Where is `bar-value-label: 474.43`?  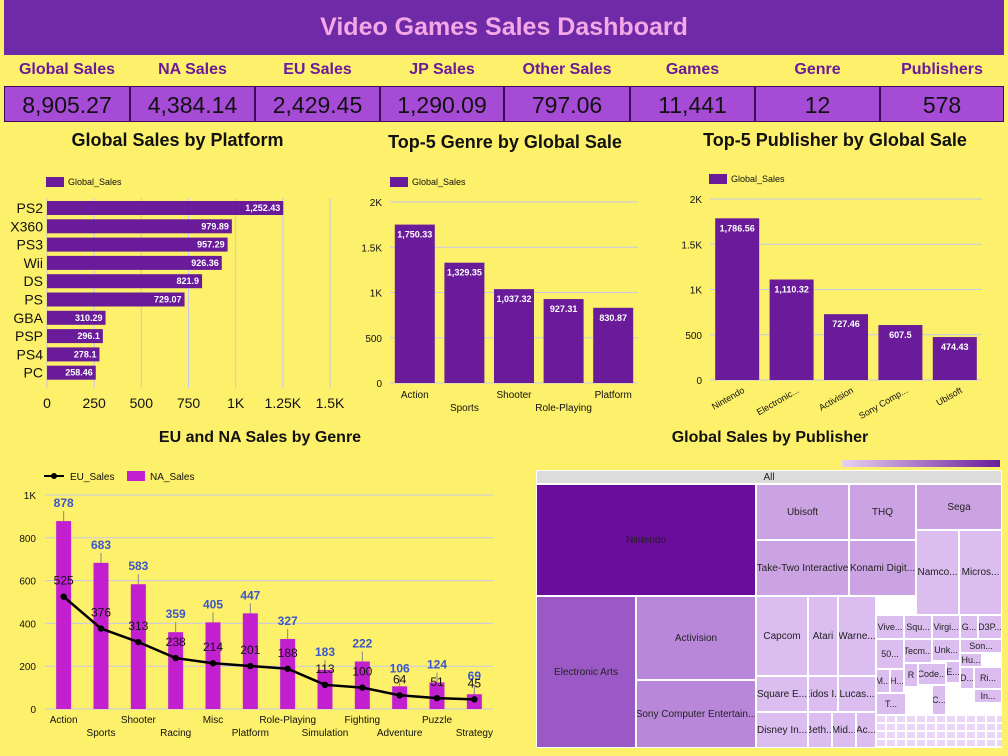 bar-value-label: 474.43 is located at coordinates (955, 347).